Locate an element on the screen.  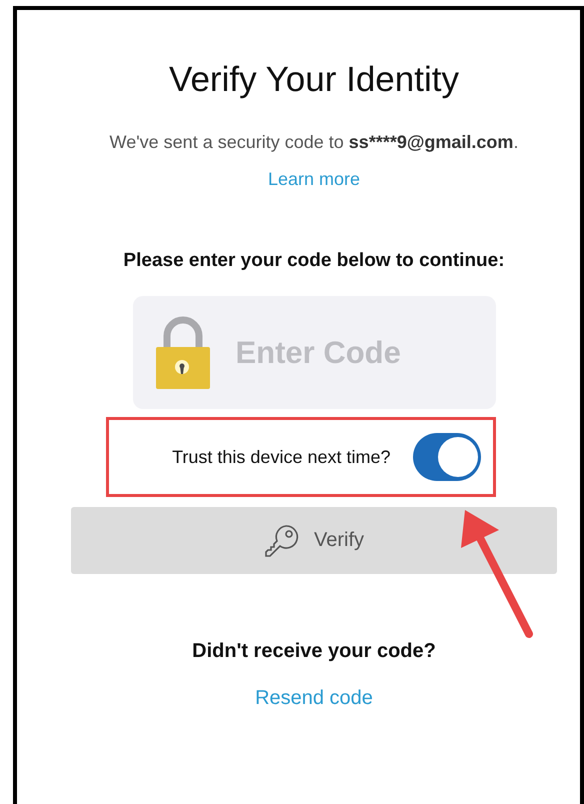
toggle-switch is located at coordinates (446, 457).